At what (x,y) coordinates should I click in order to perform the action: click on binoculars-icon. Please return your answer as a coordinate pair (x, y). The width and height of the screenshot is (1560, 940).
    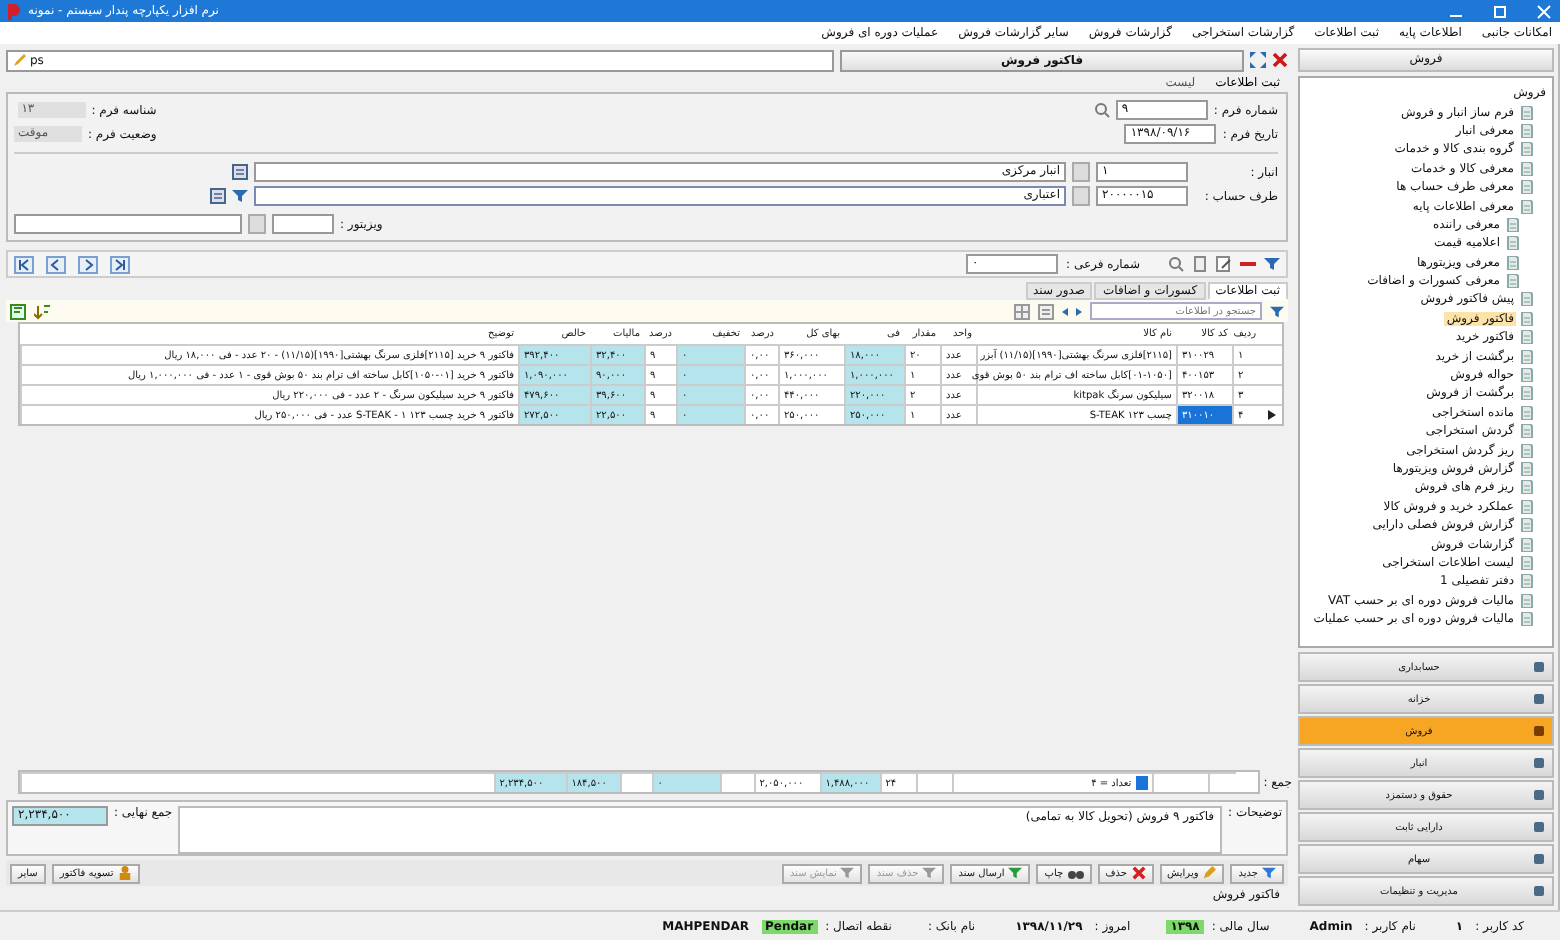
    Looking at the image, I should click on (1075, 873).